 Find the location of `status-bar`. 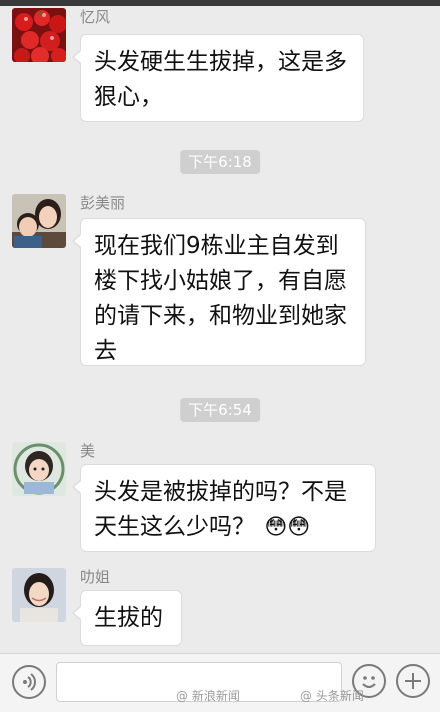

status-bar is located at coordinates (220, 3).